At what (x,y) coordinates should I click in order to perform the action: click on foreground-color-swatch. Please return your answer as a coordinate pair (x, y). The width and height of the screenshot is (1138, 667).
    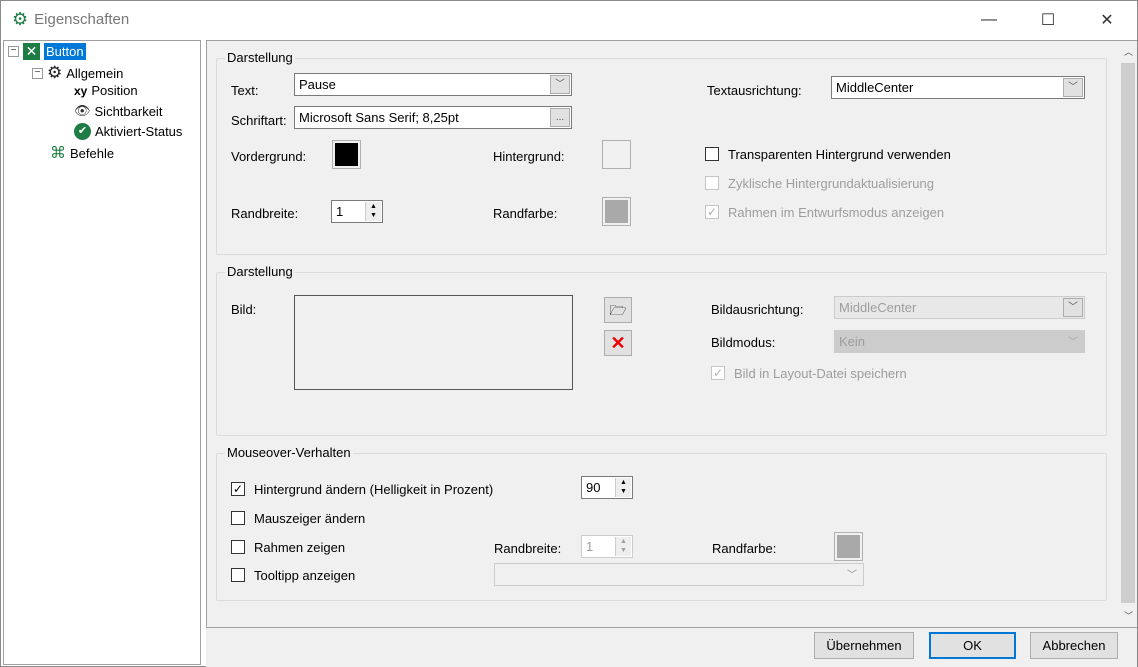
    Looking at the image, I should click on (346, 154).